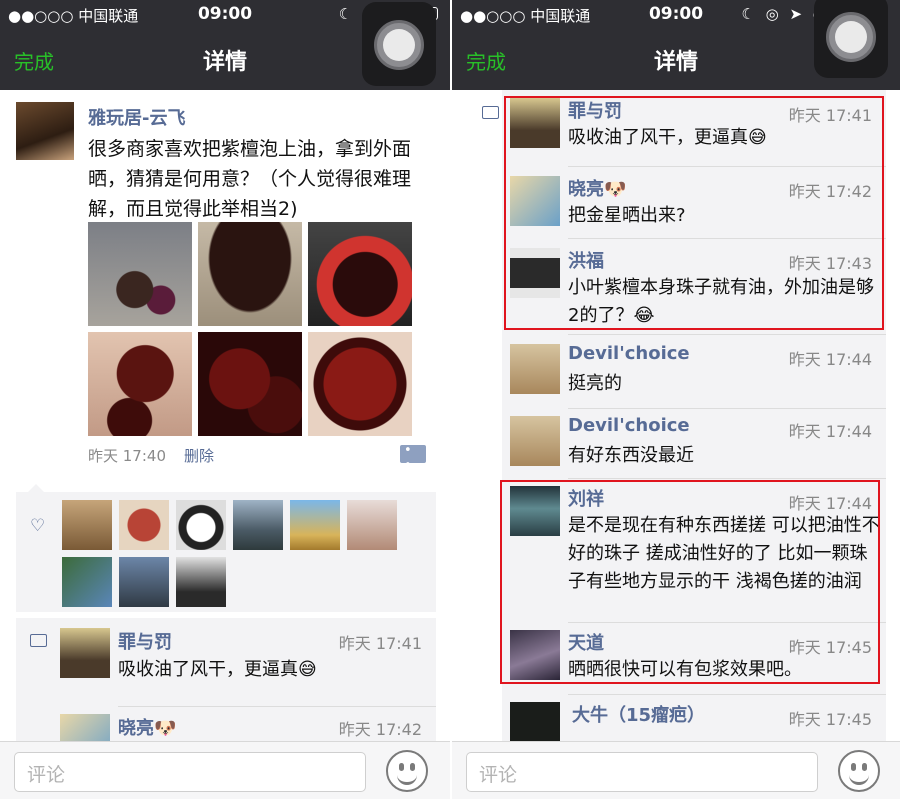 The height and width of the screenshot is (799, 900). I want to click on commenter-name: 大牛（15瘤疤）, so click(638, 714).